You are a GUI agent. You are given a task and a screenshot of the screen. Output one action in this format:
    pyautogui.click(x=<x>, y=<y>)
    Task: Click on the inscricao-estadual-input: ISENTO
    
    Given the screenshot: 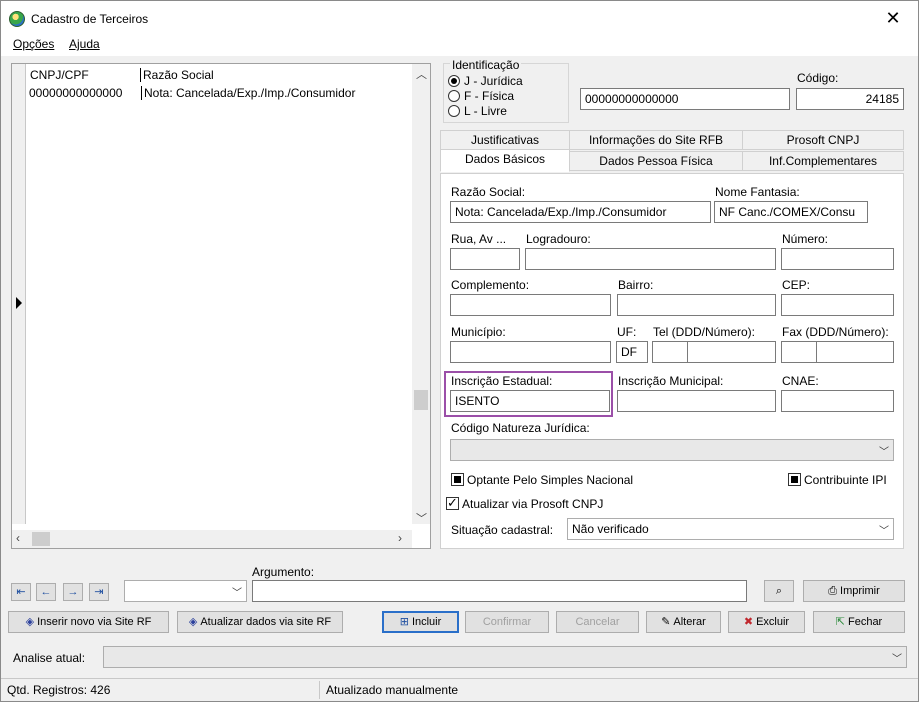 What is the action you would take?
    pyautogui.click(x=530, y=401)
    